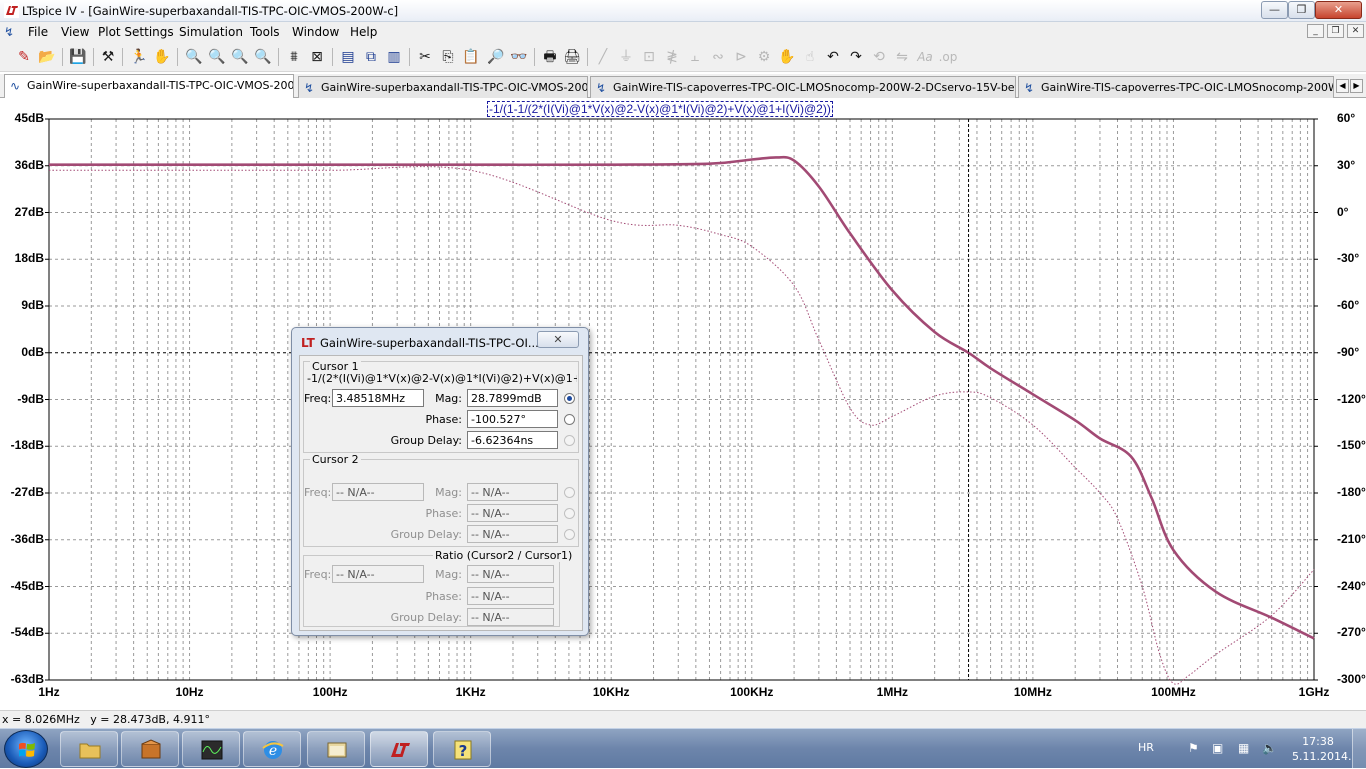 The width and height of the screenshot is (1366, 769). I want to click on tab-scroll-right-button: ▶, so click(1356, 86).